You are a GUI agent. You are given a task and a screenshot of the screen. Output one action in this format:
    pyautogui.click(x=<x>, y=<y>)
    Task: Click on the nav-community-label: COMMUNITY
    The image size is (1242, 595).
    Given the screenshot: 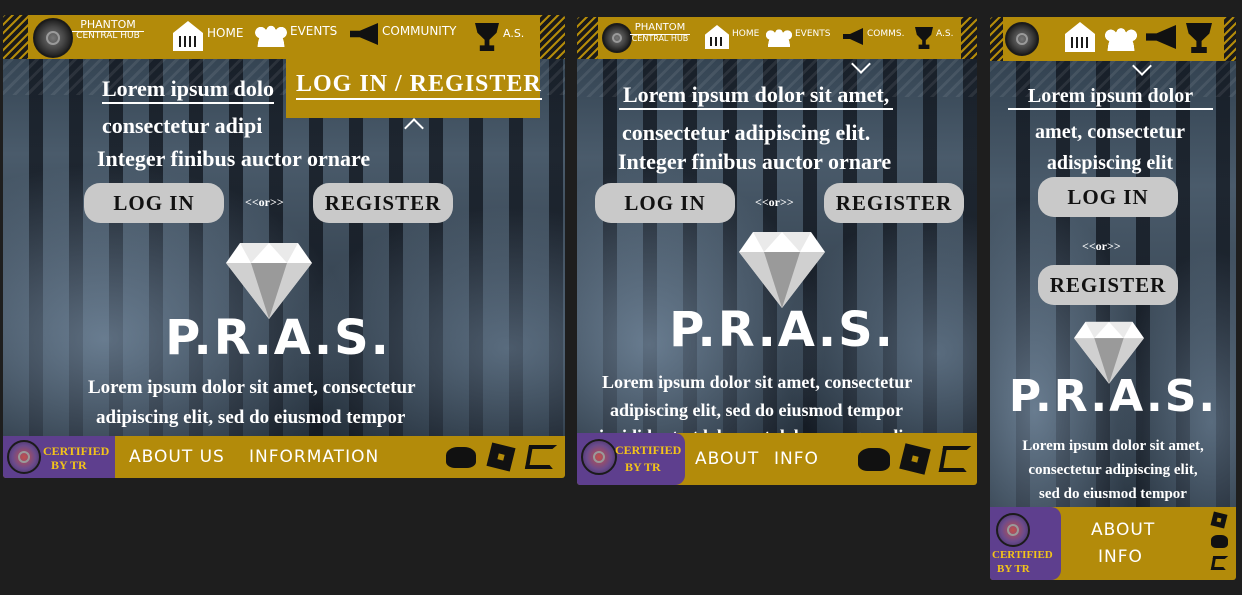 What is the action you would take?
    pyautogui.click(x=419, y=31)
    